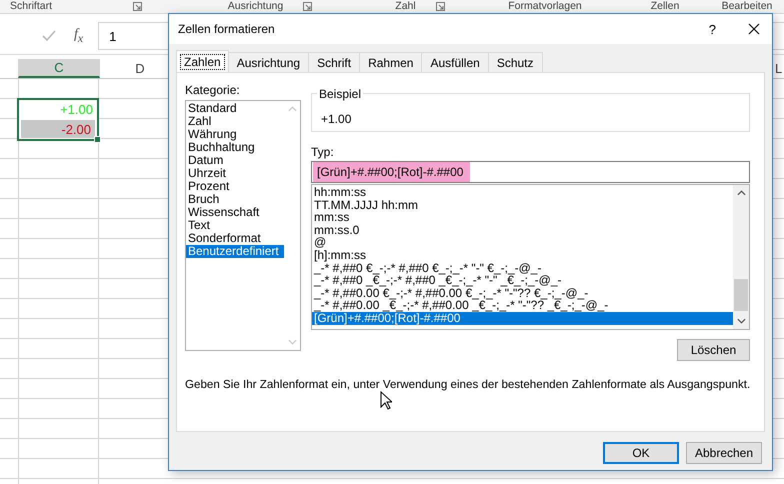 The image size is (784, 484). I want to click on category-item: Text, so click(235, 225).